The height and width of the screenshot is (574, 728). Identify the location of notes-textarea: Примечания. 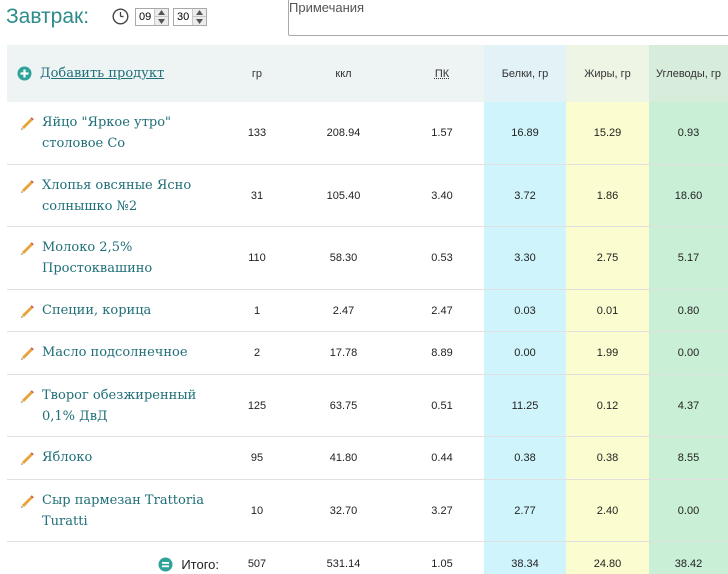
(508, 18).